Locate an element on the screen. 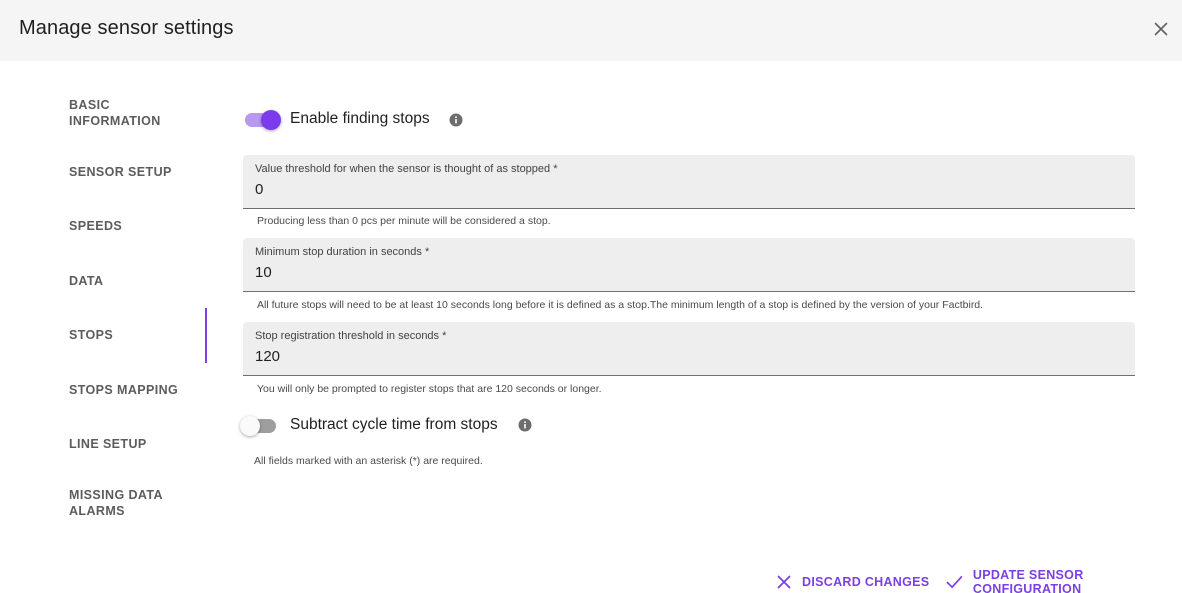  sidebar-item-stops: STOPS is located at coordinates (129, 335).